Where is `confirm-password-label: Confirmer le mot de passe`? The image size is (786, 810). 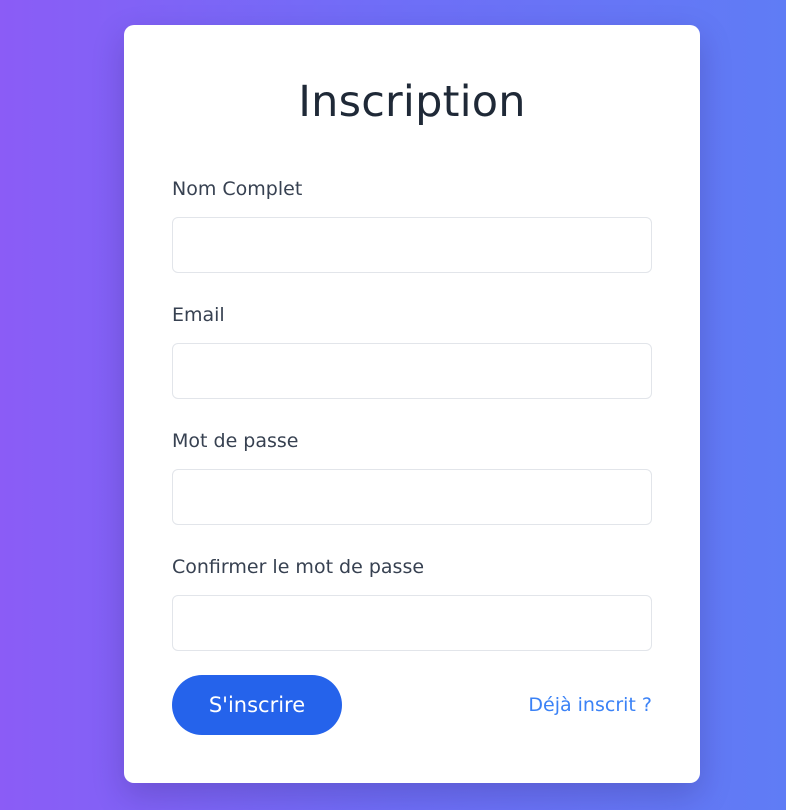 confirm-password-label: Confirmer le mot de passe is located at coordinates (298, 567).